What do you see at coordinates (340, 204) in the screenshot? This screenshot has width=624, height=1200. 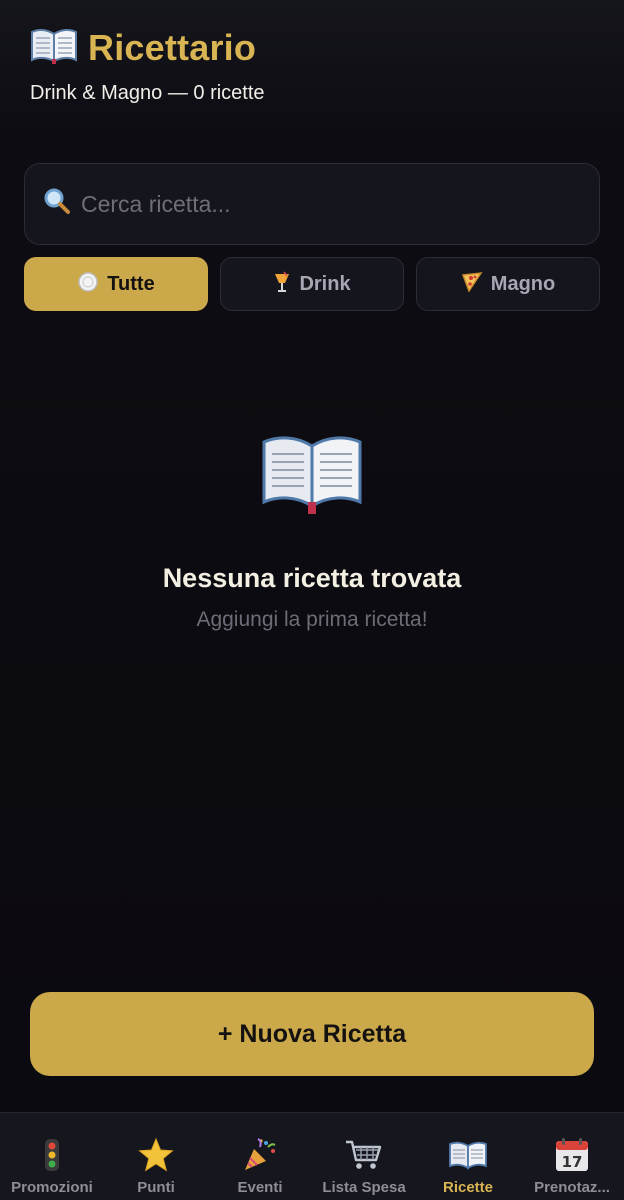 I see `search-input` at bounding box center [340, 204].